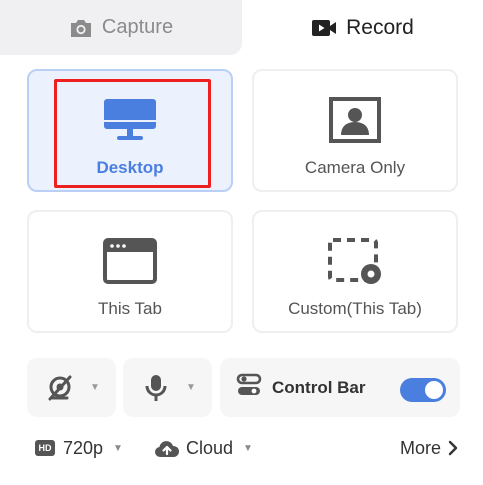  What do you see at coordinates (355, 120) in the screenshot?
I see `person-portrait-icon` at bounding box center [355, 120].